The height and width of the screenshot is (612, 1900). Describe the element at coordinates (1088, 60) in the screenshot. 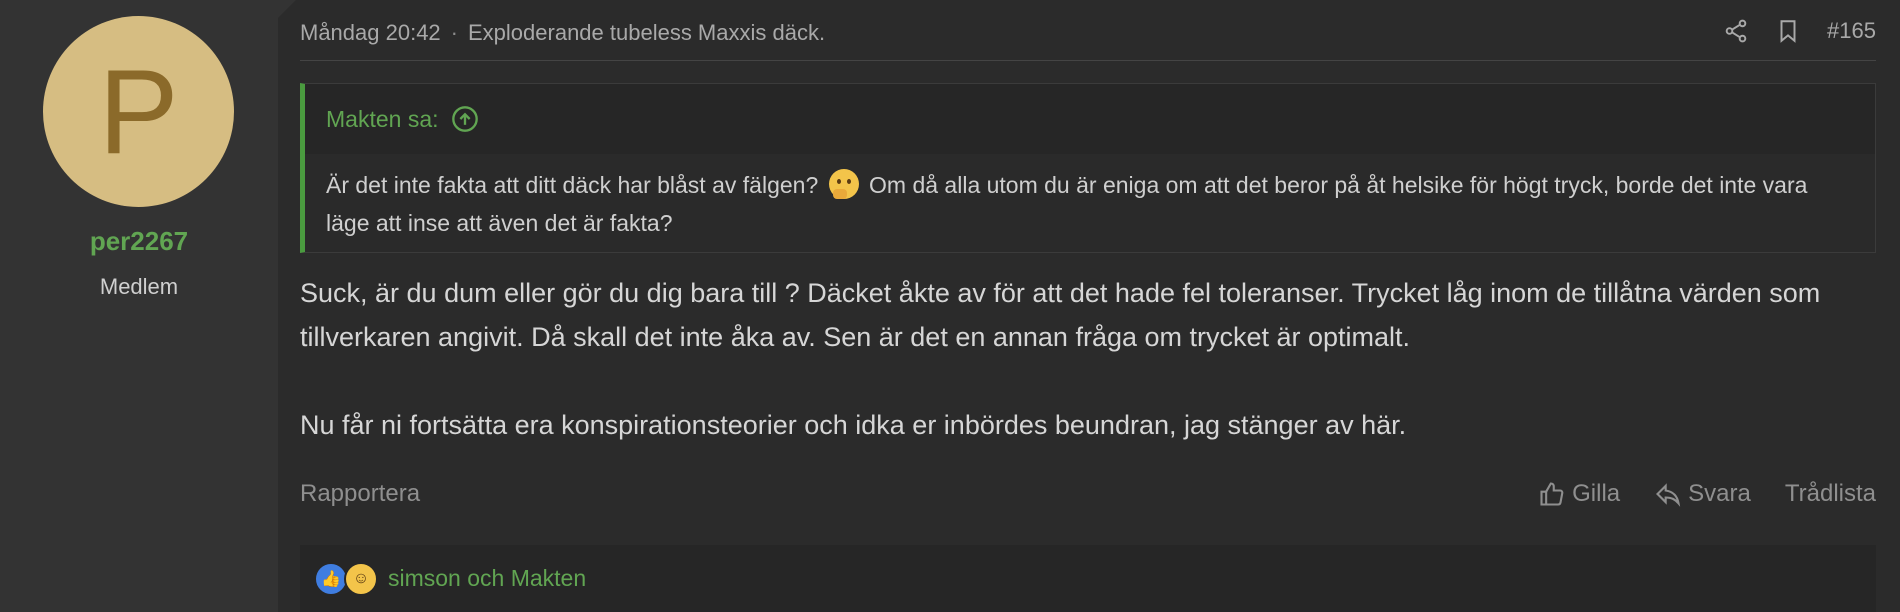

I see `header-divider` at that location.